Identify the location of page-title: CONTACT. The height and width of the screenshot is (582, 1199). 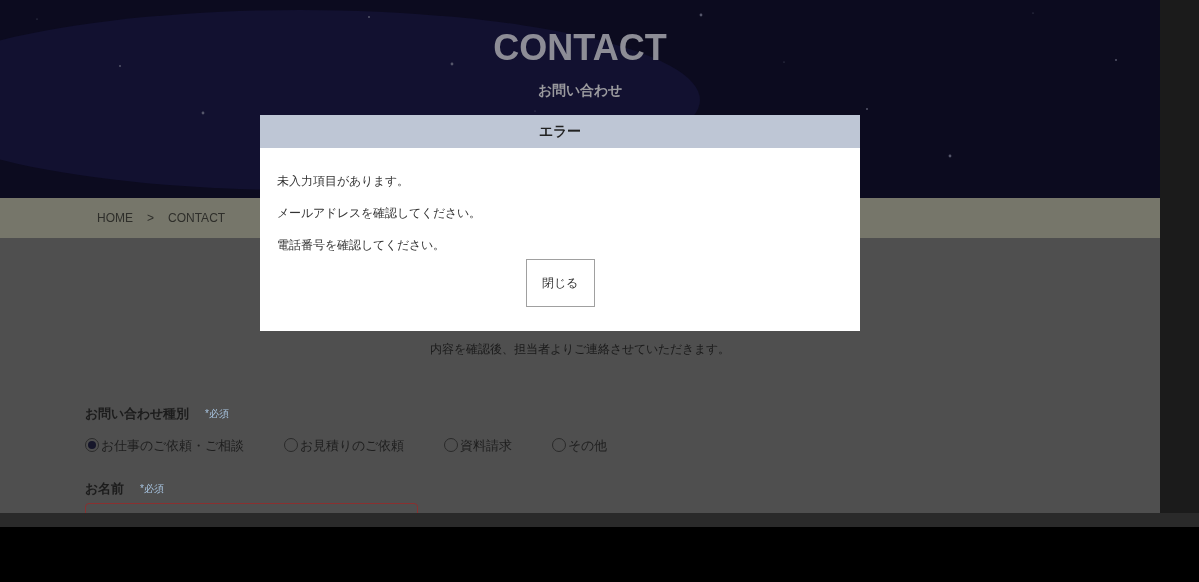
(580, 48).